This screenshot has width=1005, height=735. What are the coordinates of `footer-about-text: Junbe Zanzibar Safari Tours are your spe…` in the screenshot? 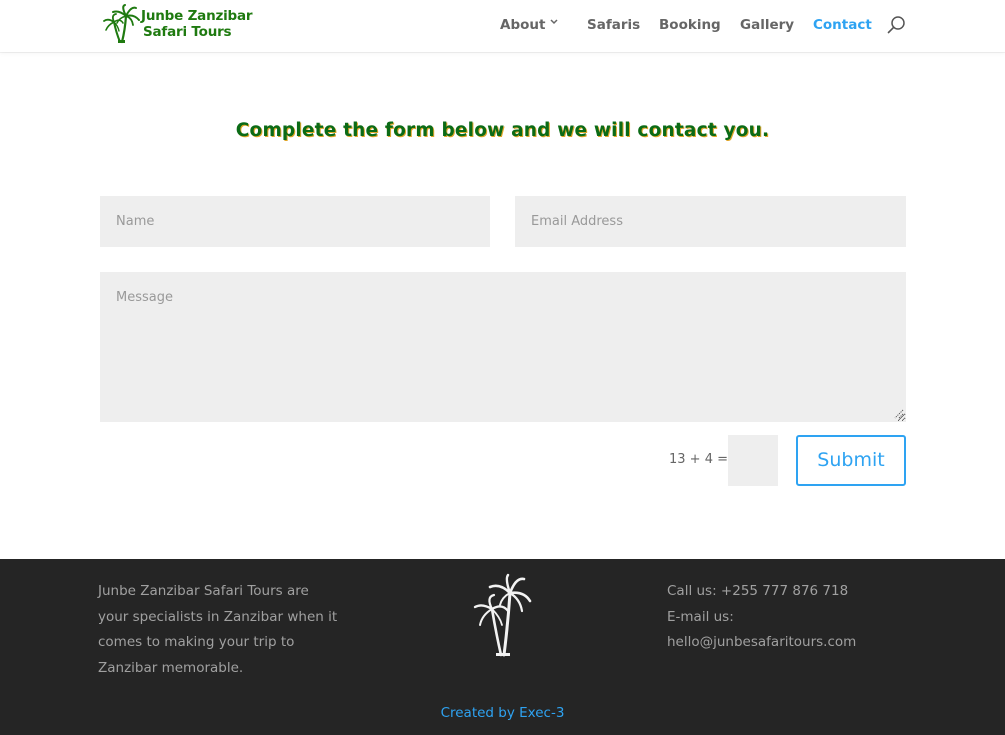 It's located at (218, 629).